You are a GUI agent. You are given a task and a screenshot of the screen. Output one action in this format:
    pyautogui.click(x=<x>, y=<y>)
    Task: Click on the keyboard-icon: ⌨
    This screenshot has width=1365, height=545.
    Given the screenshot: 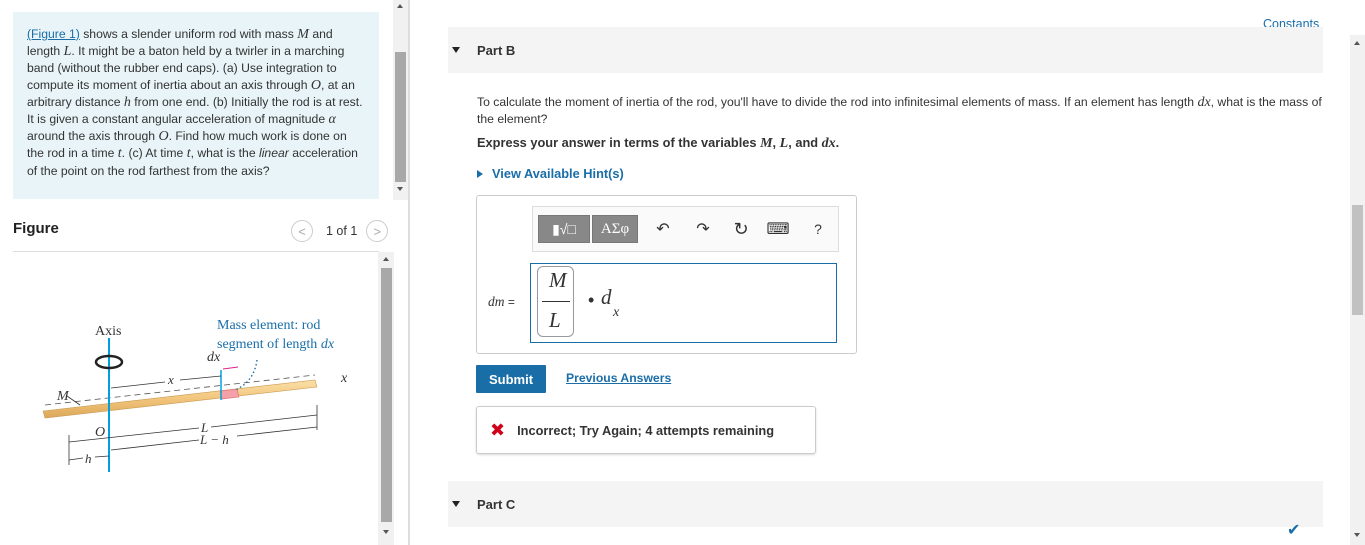 What is the action you would take?
    pyautogui.click(x=778, y=229)
    